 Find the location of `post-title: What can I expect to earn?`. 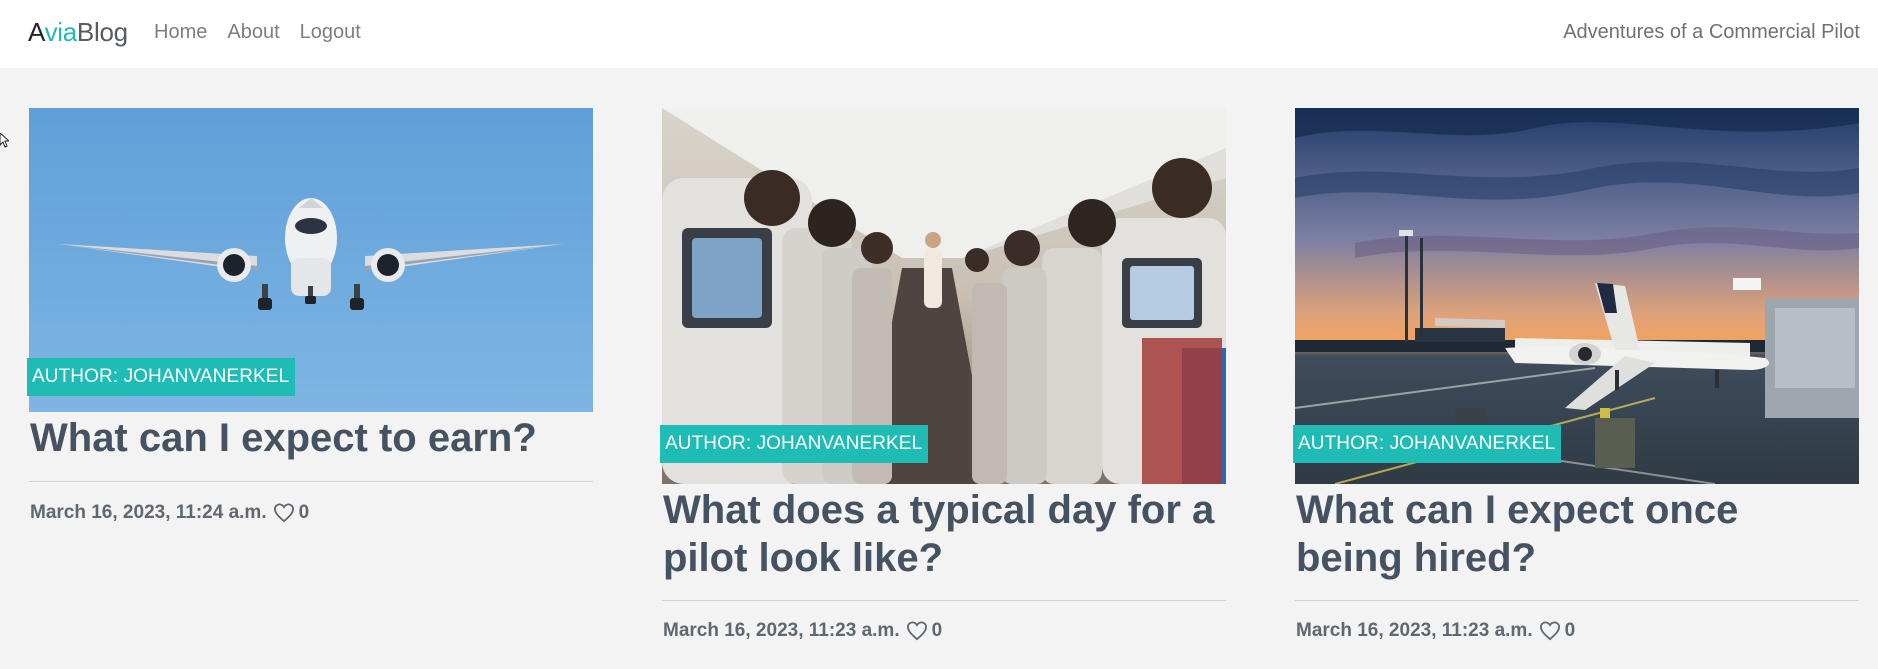

post-title: What can I expect to earn? is located at coordinates (310, 438).